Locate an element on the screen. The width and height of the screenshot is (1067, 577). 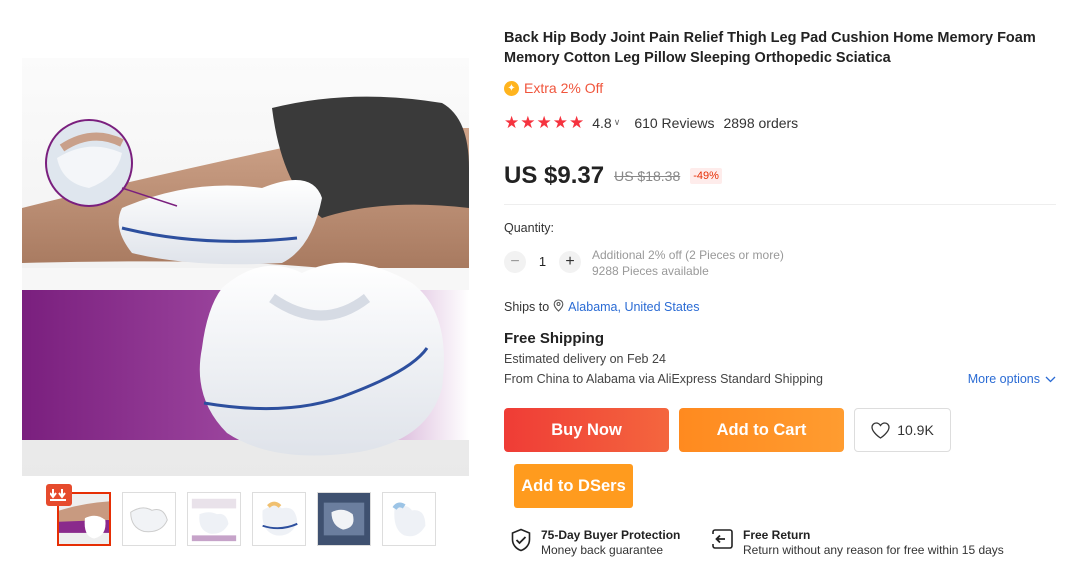
wishlist-button: 10.9K is located at coordinates (902, 430).